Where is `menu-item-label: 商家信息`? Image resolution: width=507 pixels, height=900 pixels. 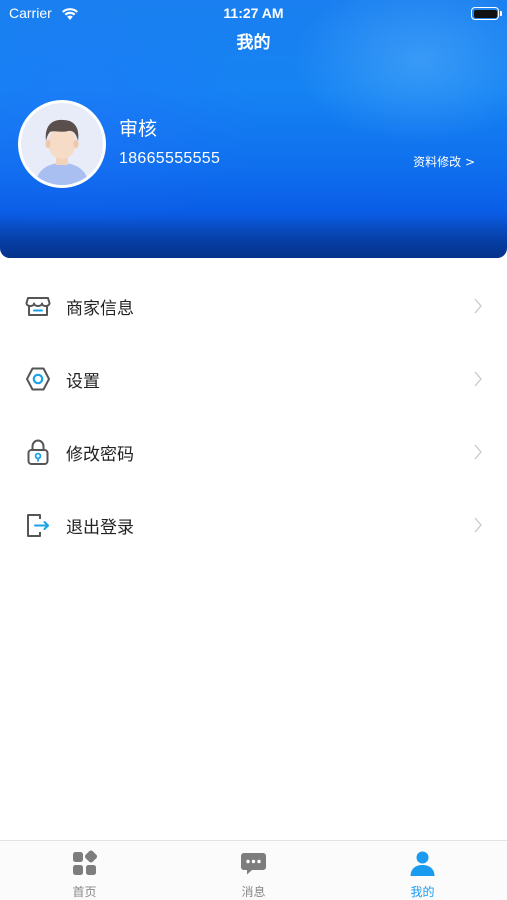
menu-item-label: 商家信息 is located at coordinates (100, 309).